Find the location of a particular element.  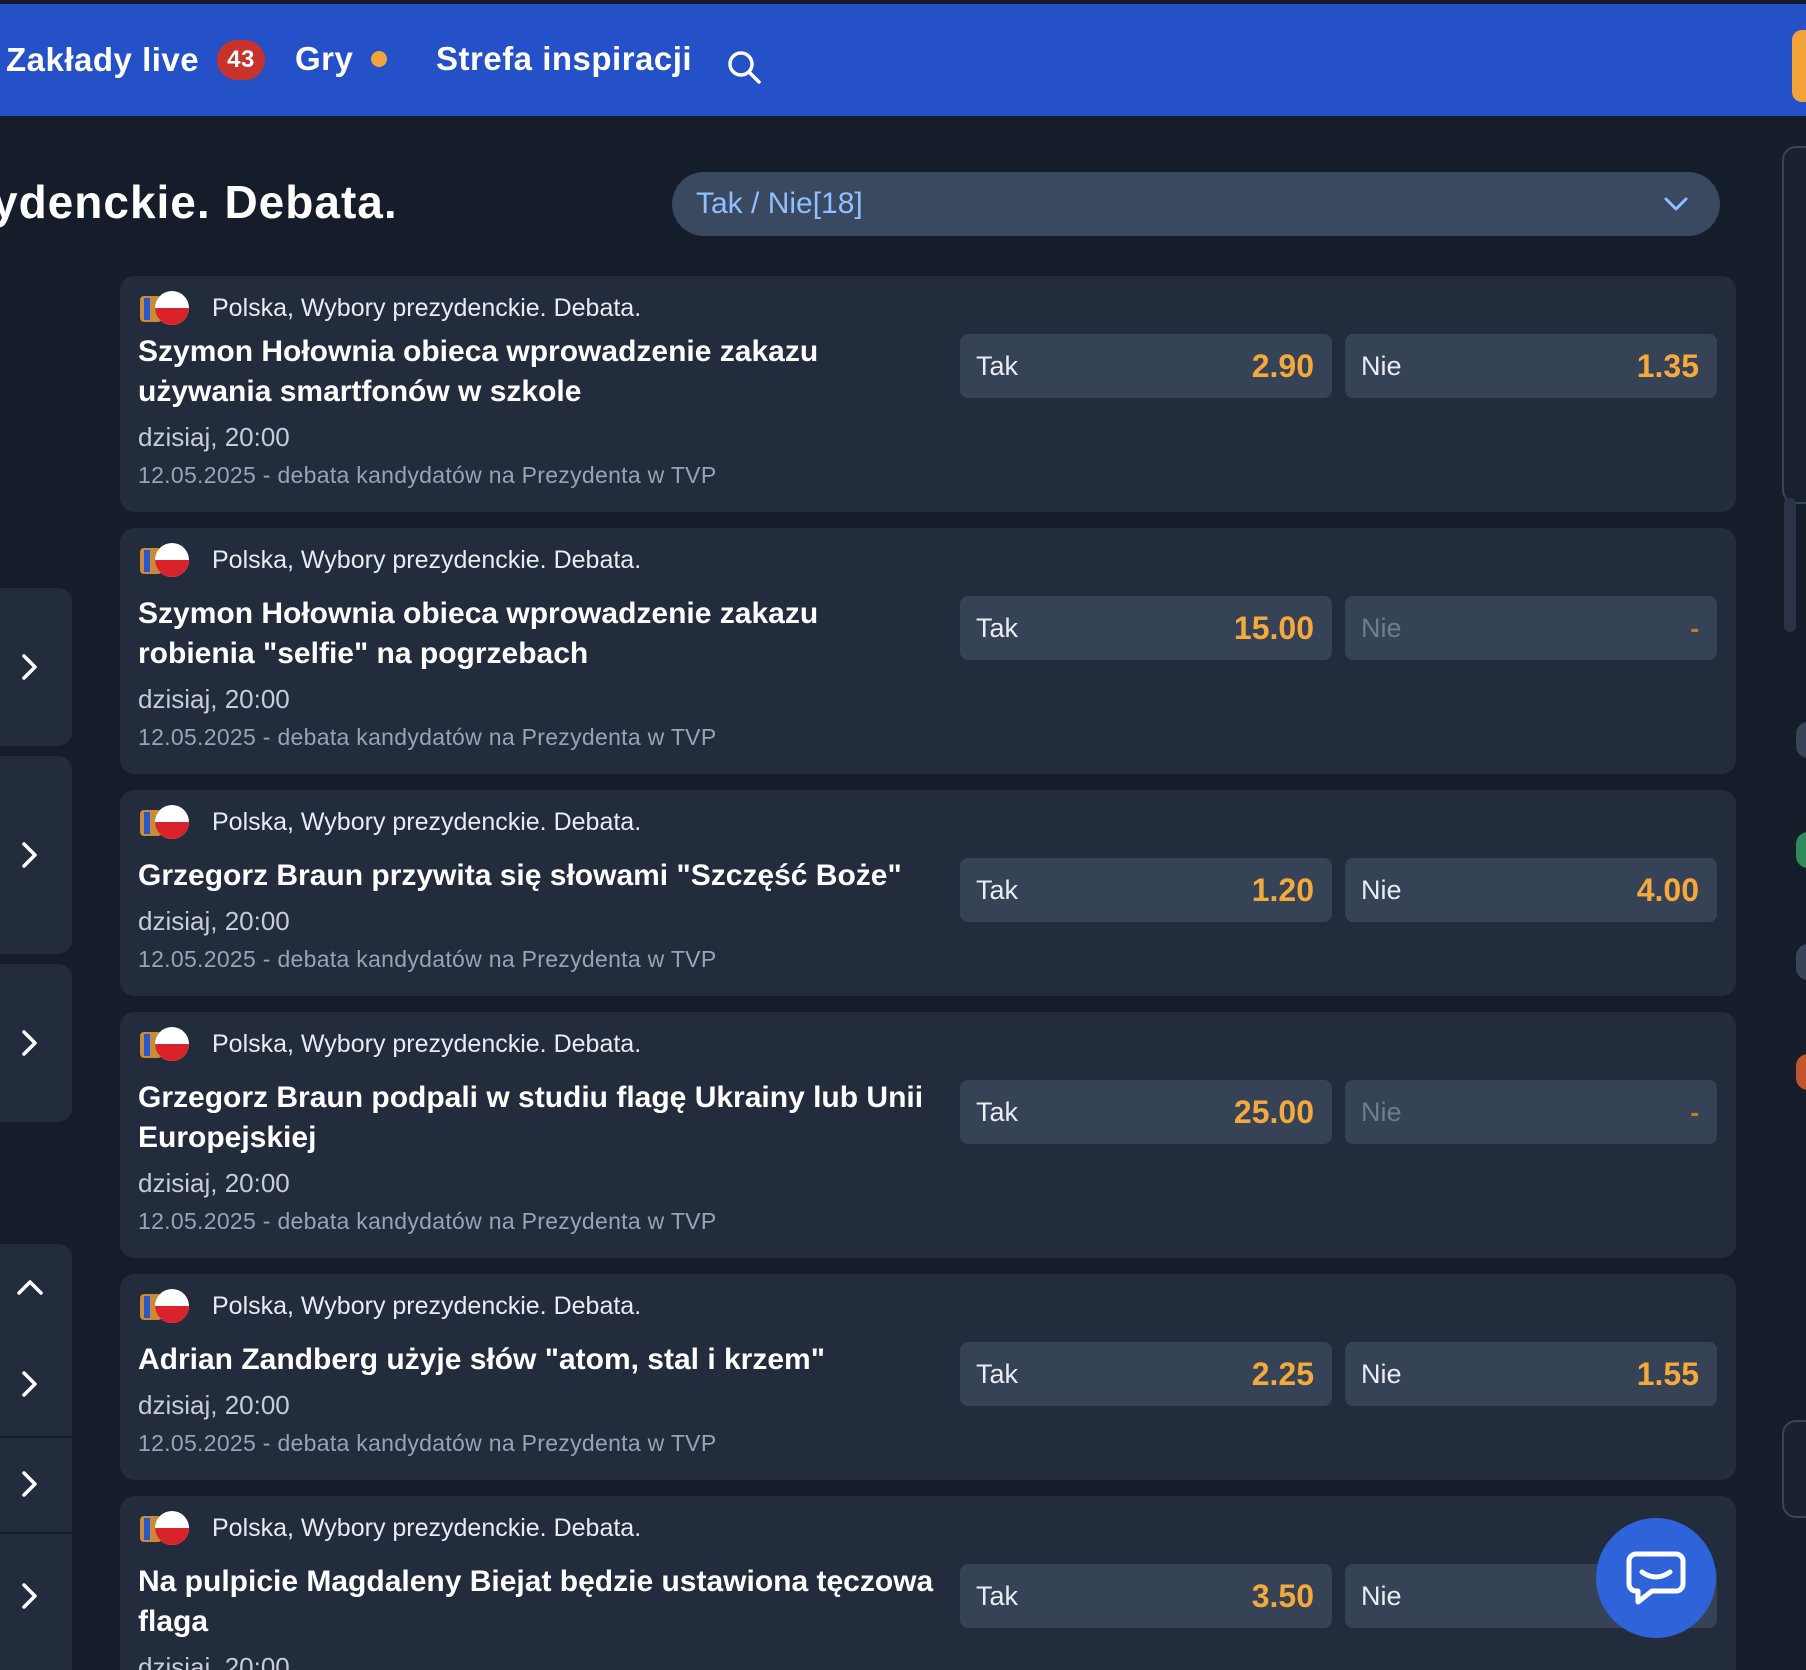

odd-button-yes: Tak 25.00 is located at coordinates (1146, 1112).